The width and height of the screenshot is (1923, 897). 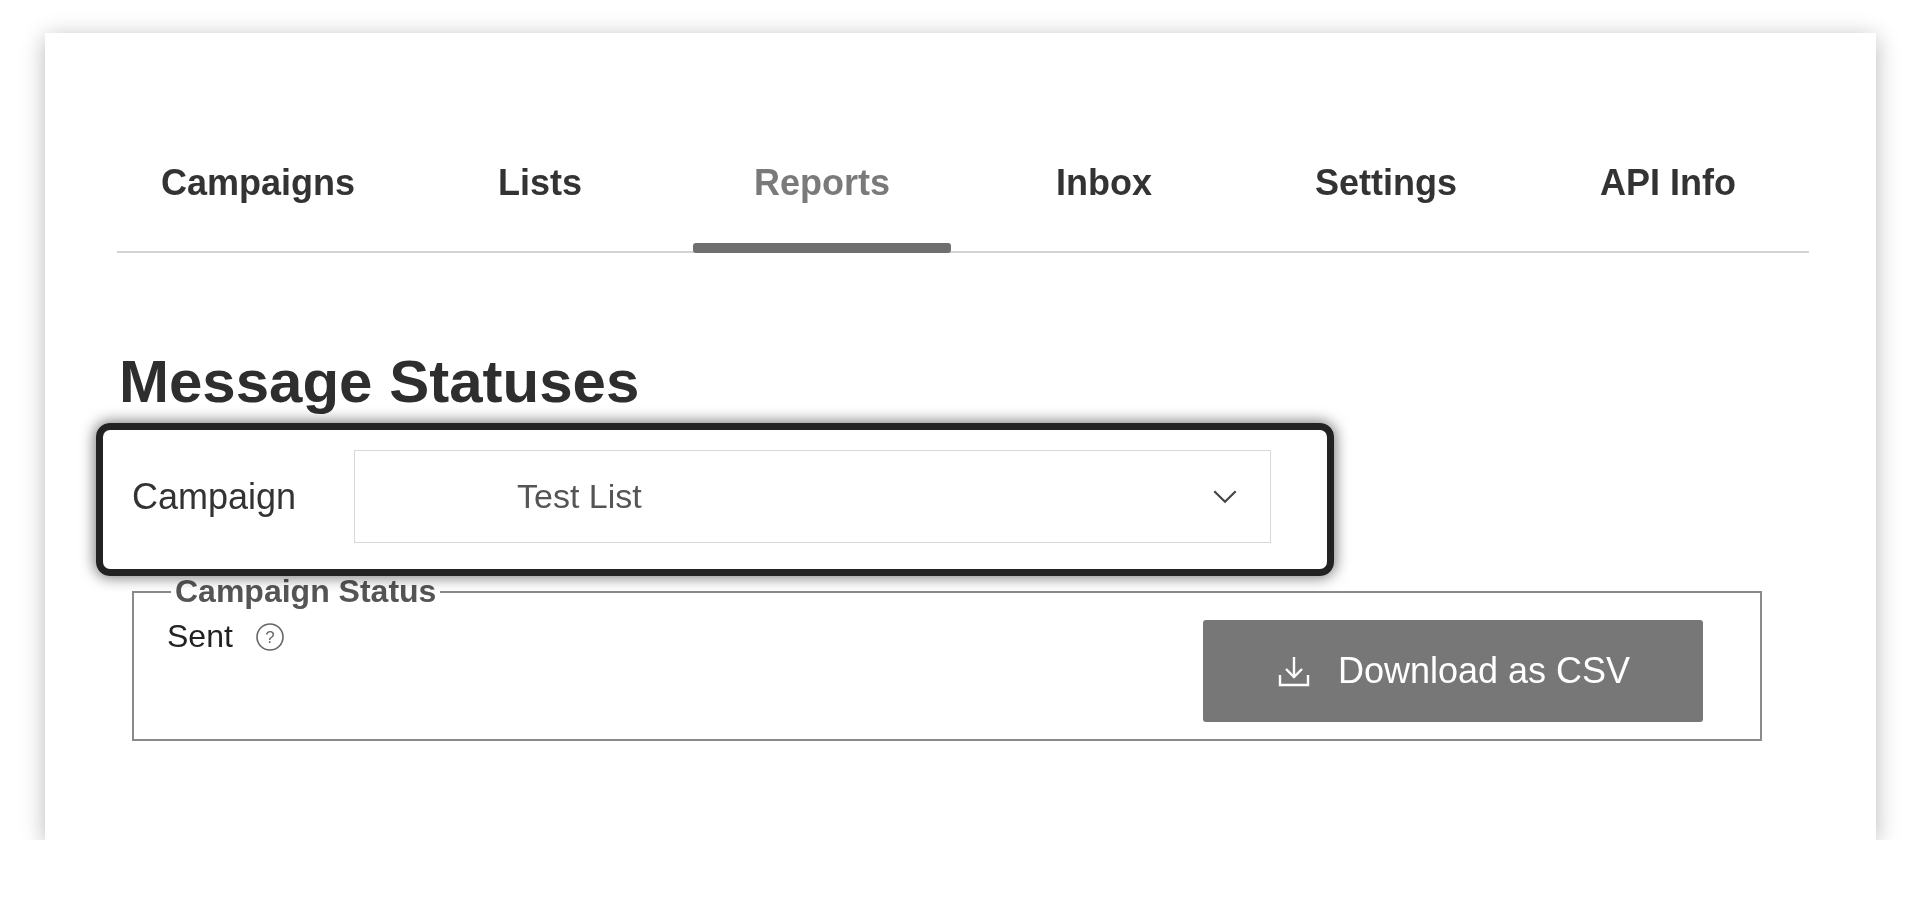 I want to click on status-text: Sent, so click(x=200, y=636).